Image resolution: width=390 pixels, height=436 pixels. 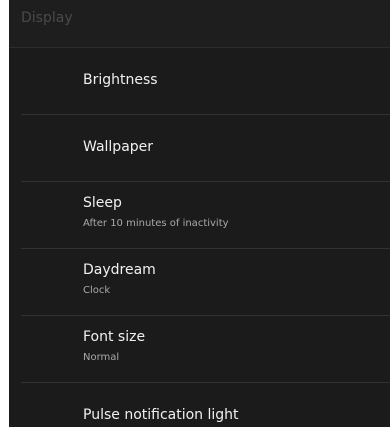 I want to click on setting-pulse-notification-light-label: Pulse notification light, so click(x=161, y=415).